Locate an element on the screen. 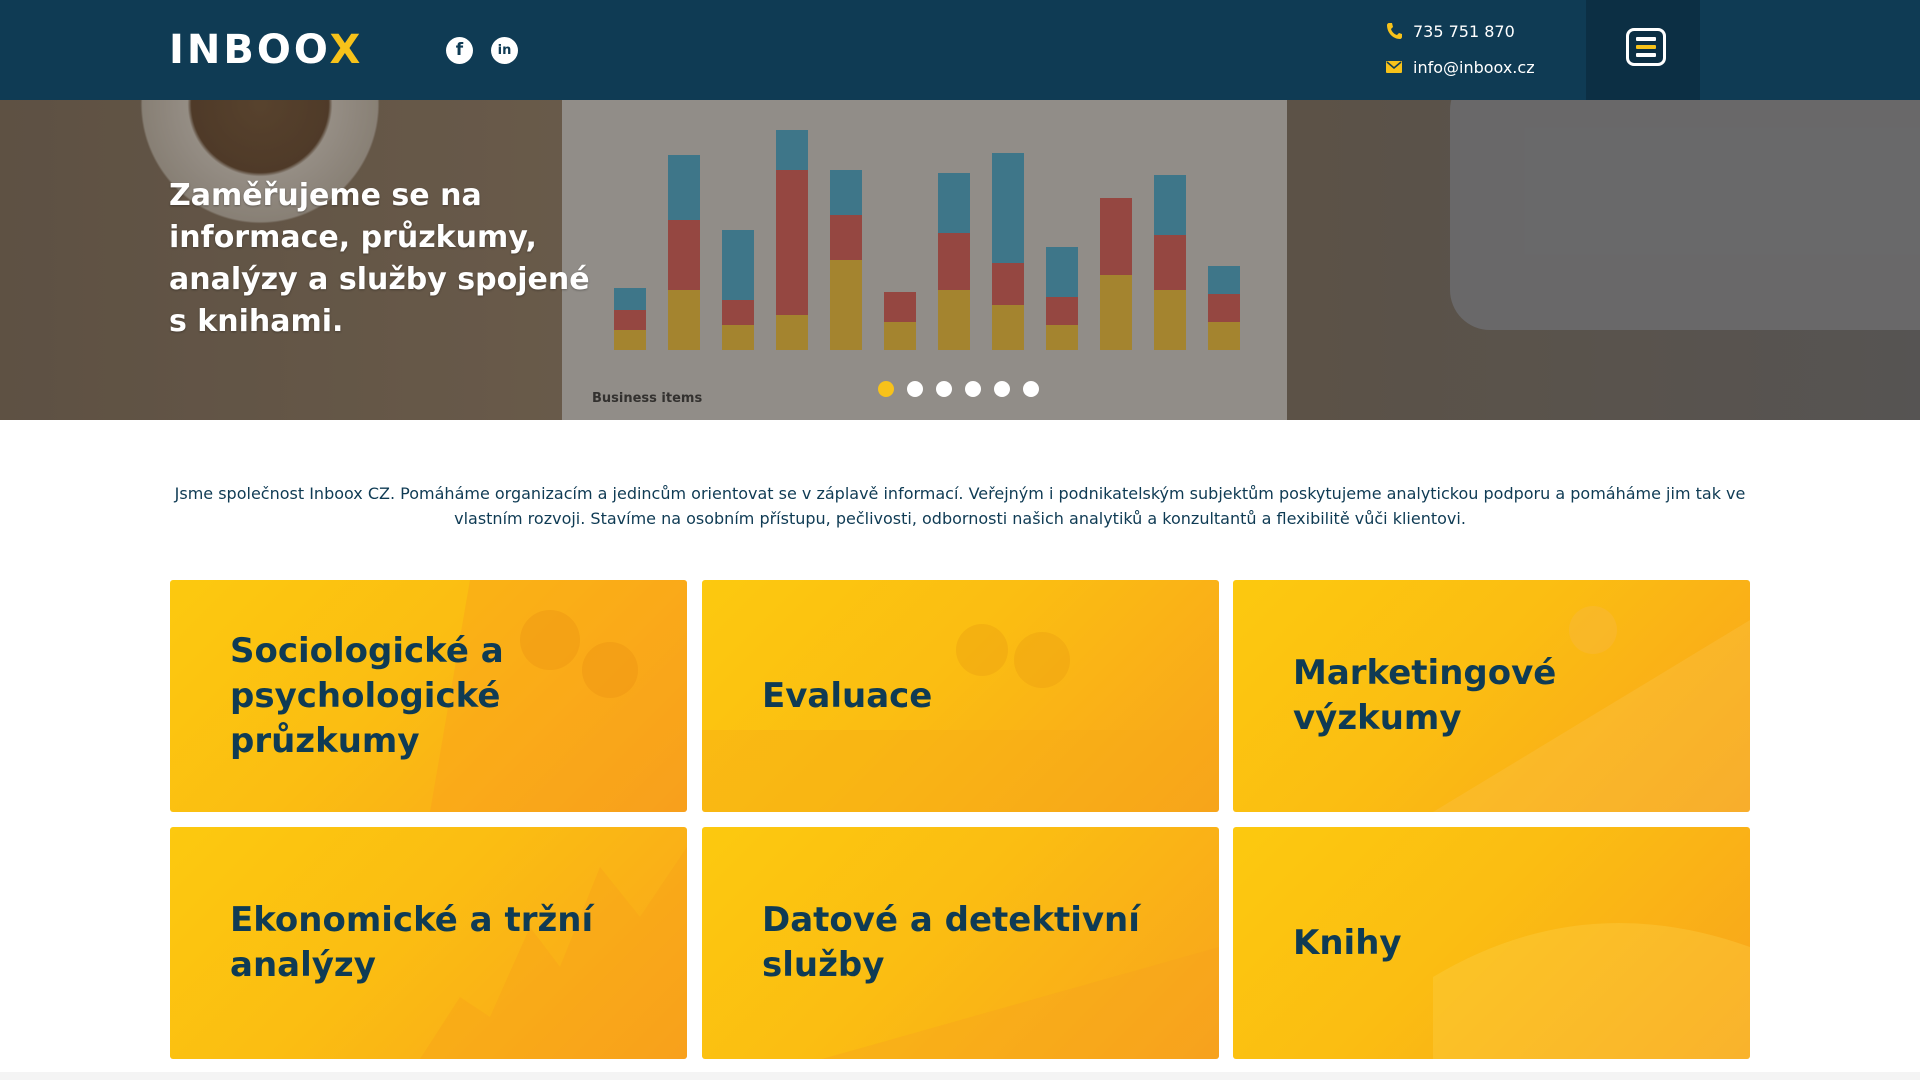  mail-icon is located at coordinates (1398, 67).